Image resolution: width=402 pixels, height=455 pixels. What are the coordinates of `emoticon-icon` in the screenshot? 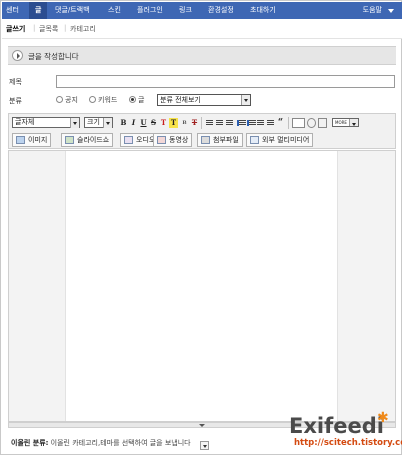 It's located at (311, 123).